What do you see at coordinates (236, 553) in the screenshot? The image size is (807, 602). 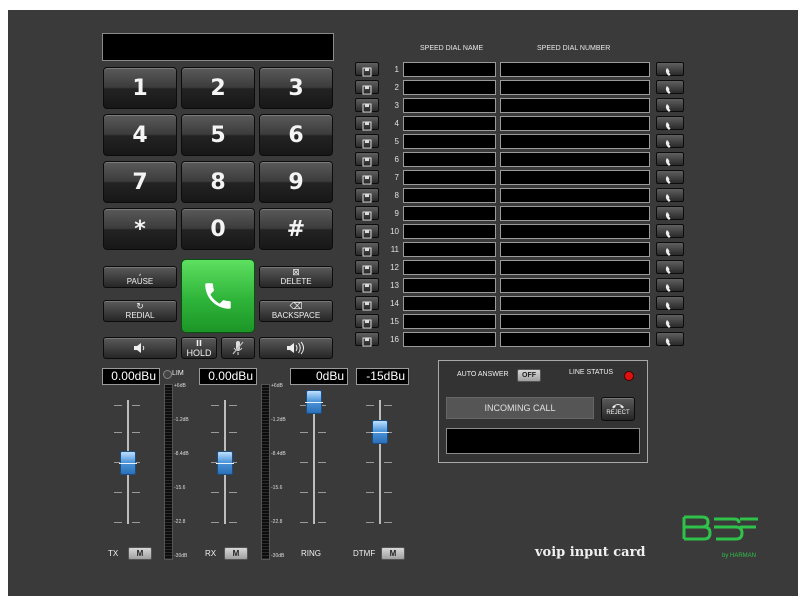 I see `rx-mute-button: M` at bounding box center [236, 553].